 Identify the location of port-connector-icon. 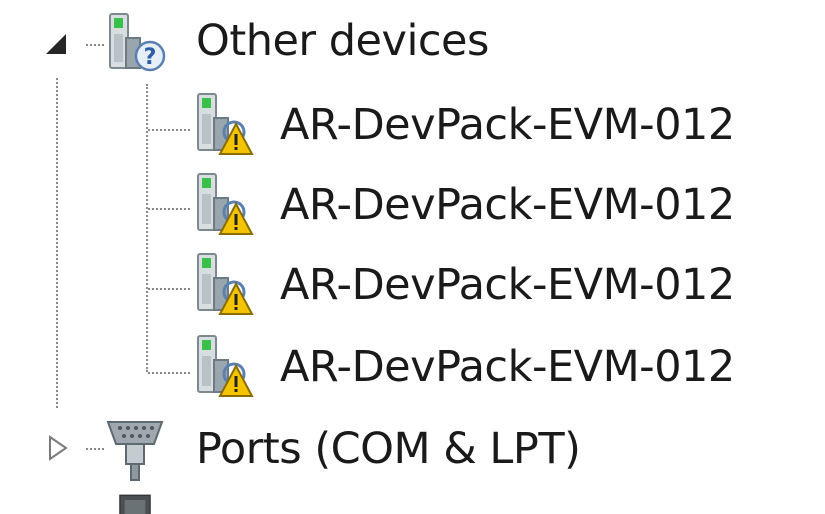
(135, 451).